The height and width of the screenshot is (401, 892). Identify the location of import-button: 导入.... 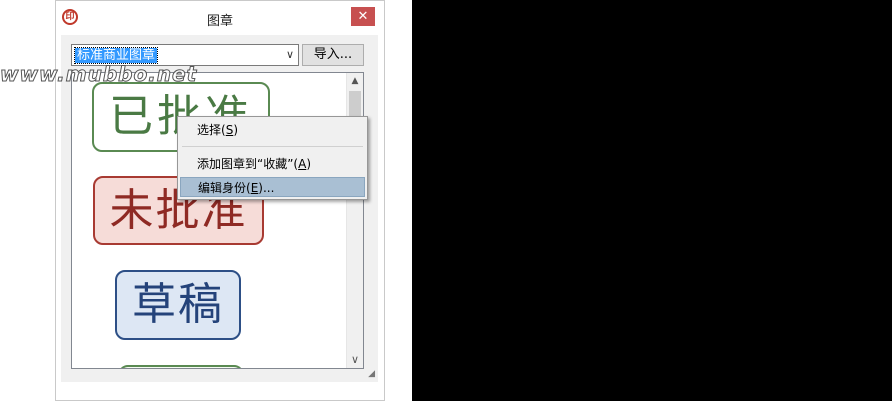
(333, 55).